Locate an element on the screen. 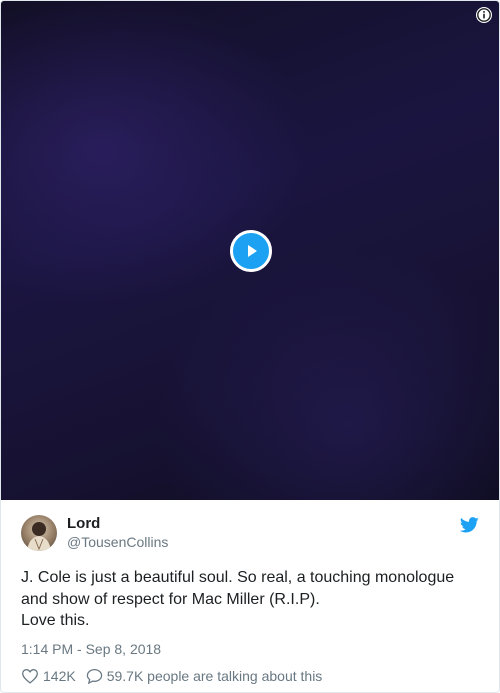 The image size is (500, 693). conversation-count: 59.7K people are talking about this is located at coordinates (214, 675).